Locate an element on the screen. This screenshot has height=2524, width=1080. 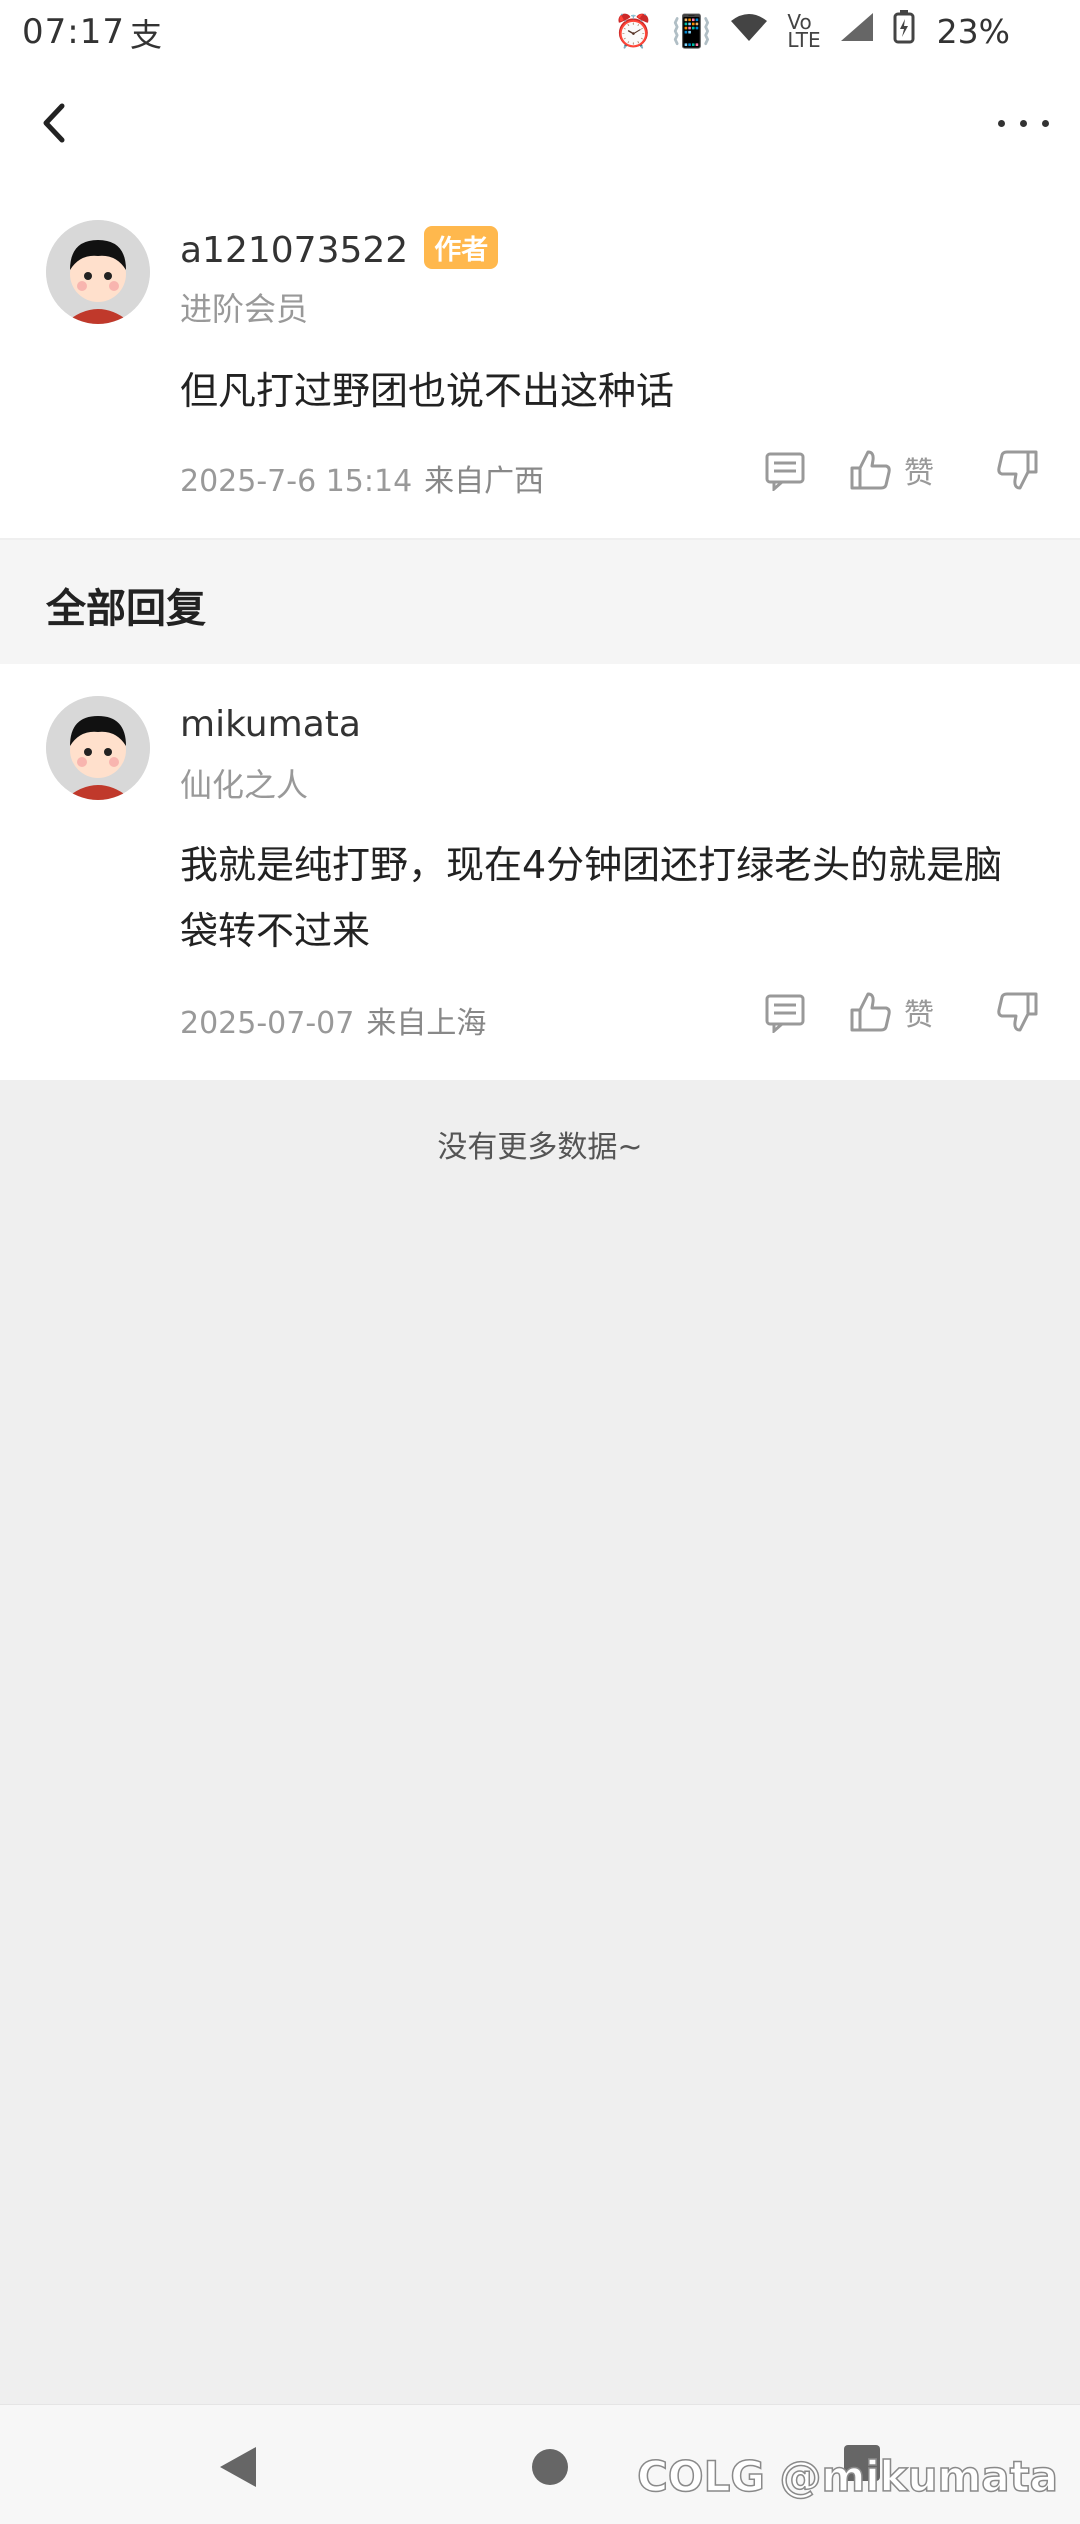
system-back-button is located at coordinates (238, 2469).